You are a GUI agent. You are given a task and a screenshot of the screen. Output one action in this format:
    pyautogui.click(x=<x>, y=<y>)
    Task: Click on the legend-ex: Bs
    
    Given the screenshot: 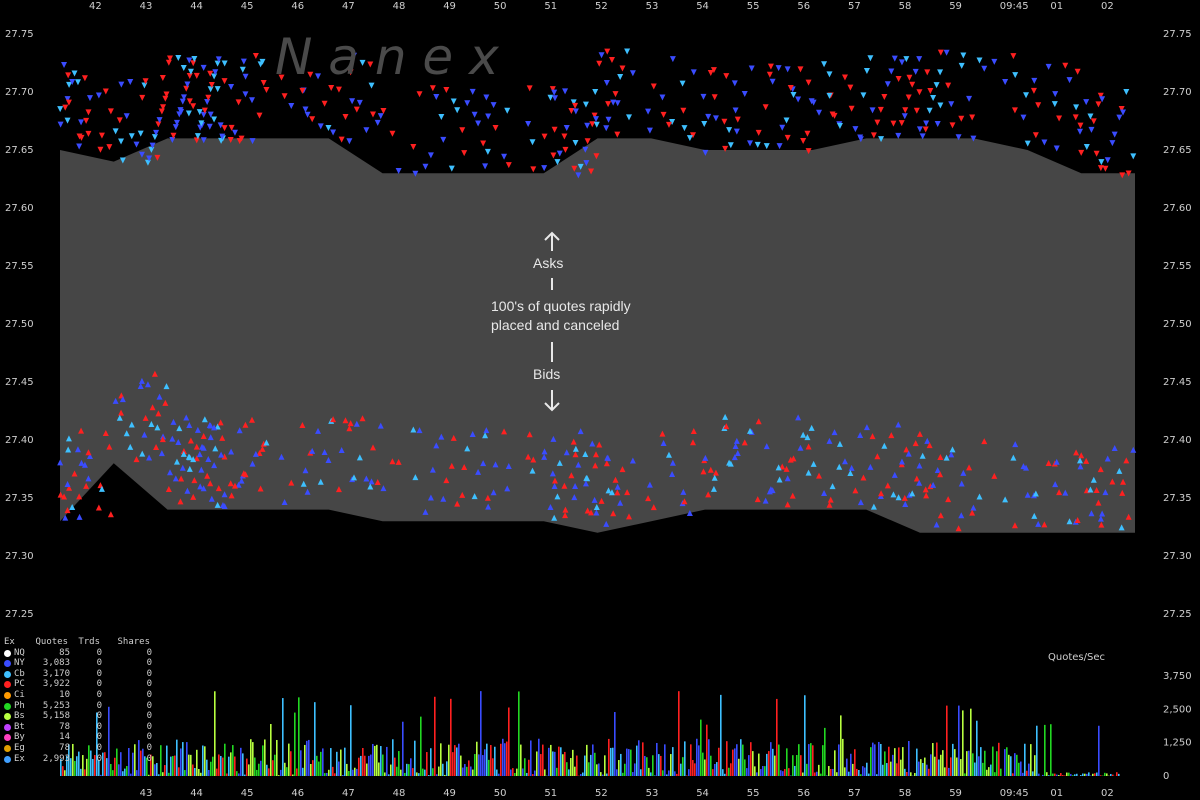 What is the action you would take?
    pyautogui.click(x=19, y=716)
    